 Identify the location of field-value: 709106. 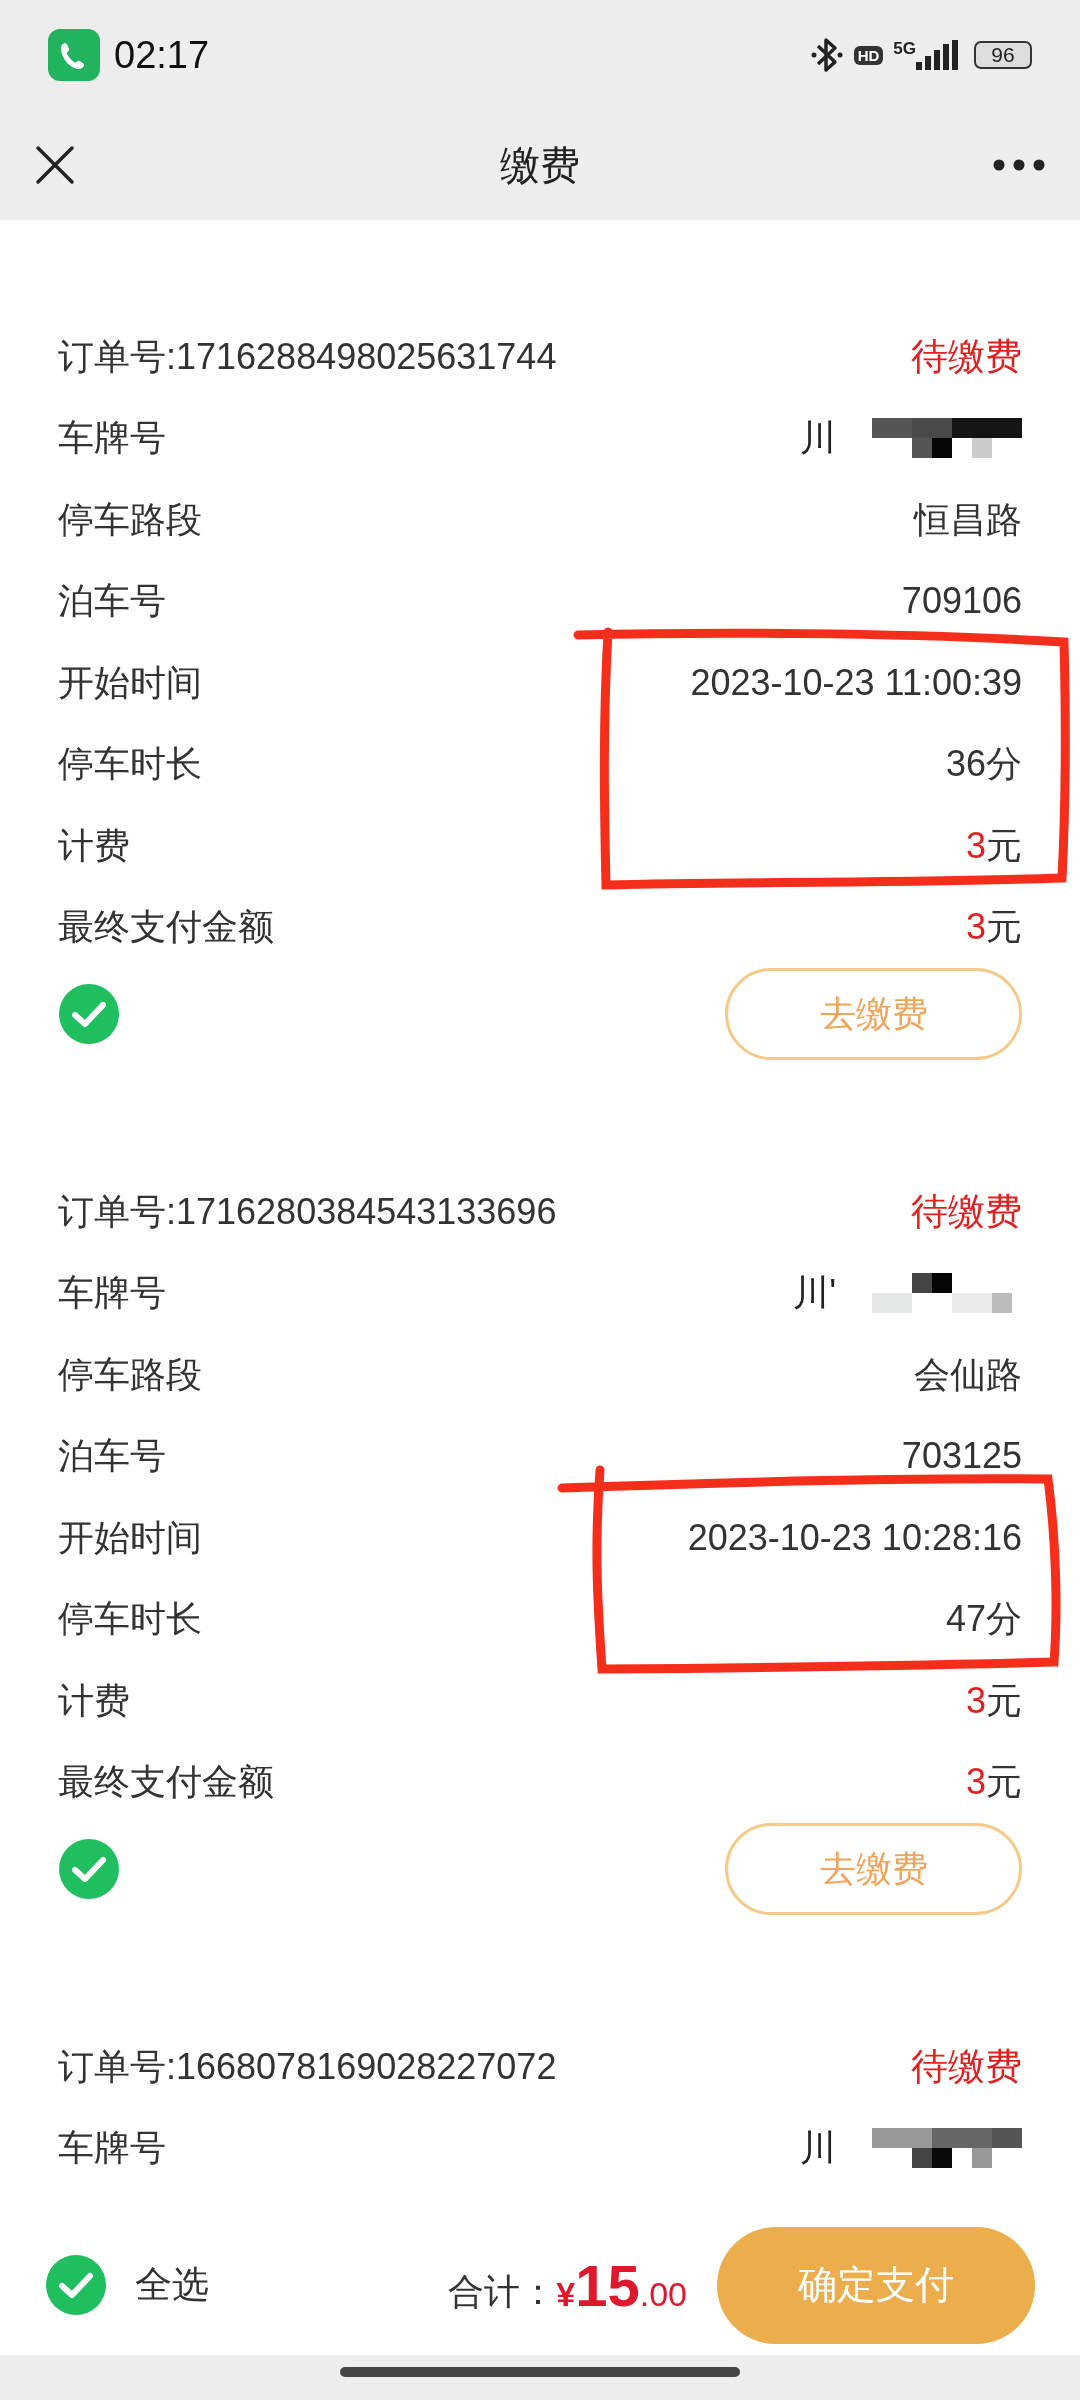
(961, 601).